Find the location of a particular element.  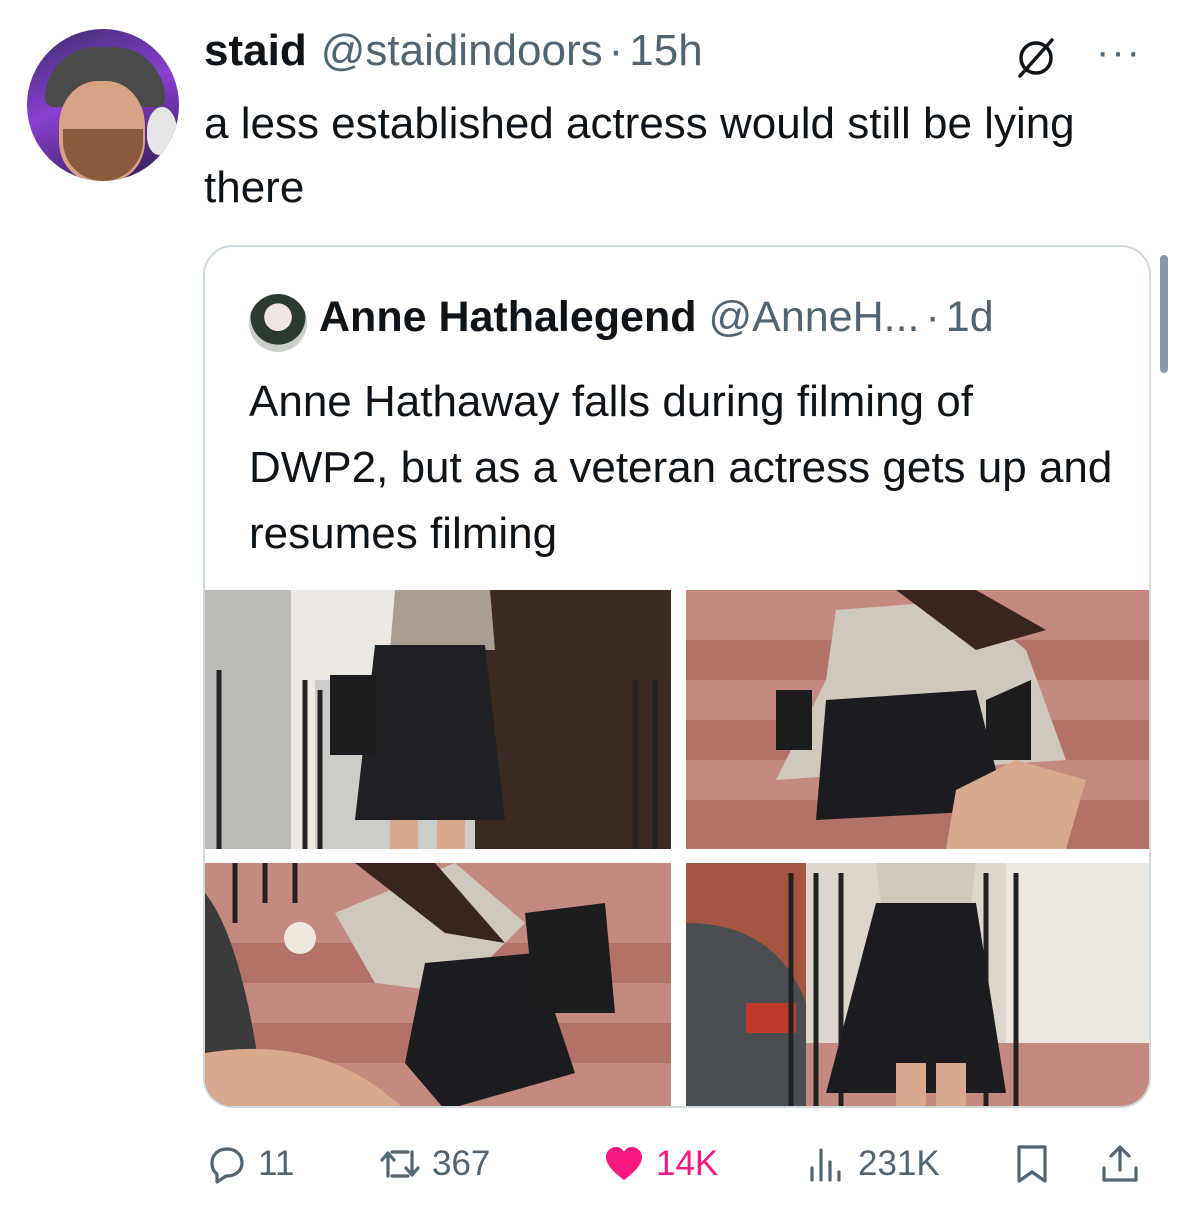

photo-getting-up-icon is located at coordinates (438, 984).